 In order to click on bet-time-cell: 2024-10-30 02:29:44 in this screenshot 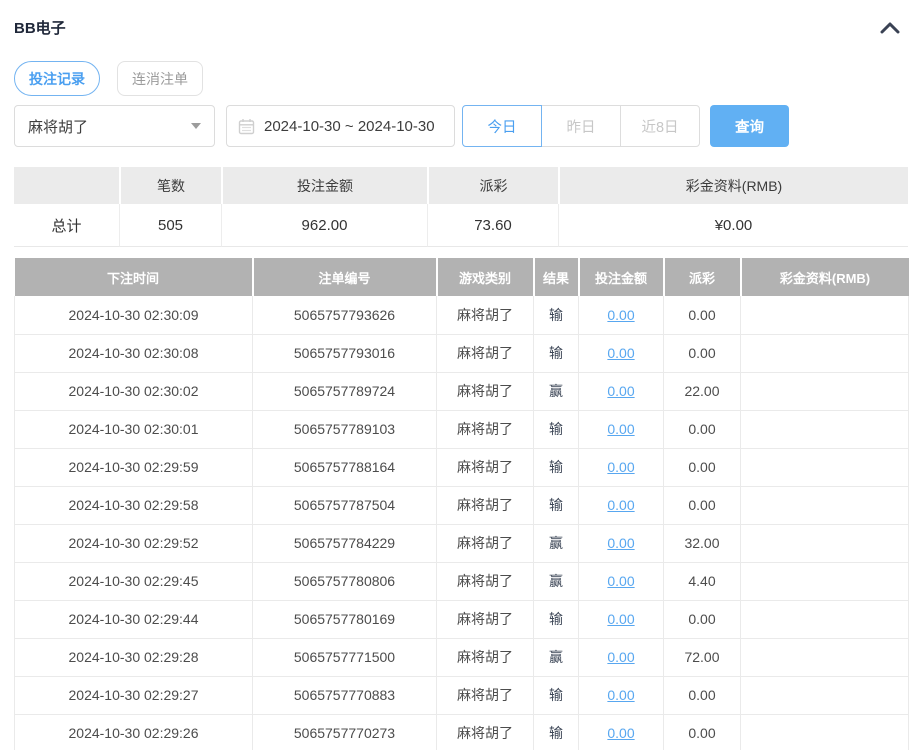, I will do `click(133, 619)`.